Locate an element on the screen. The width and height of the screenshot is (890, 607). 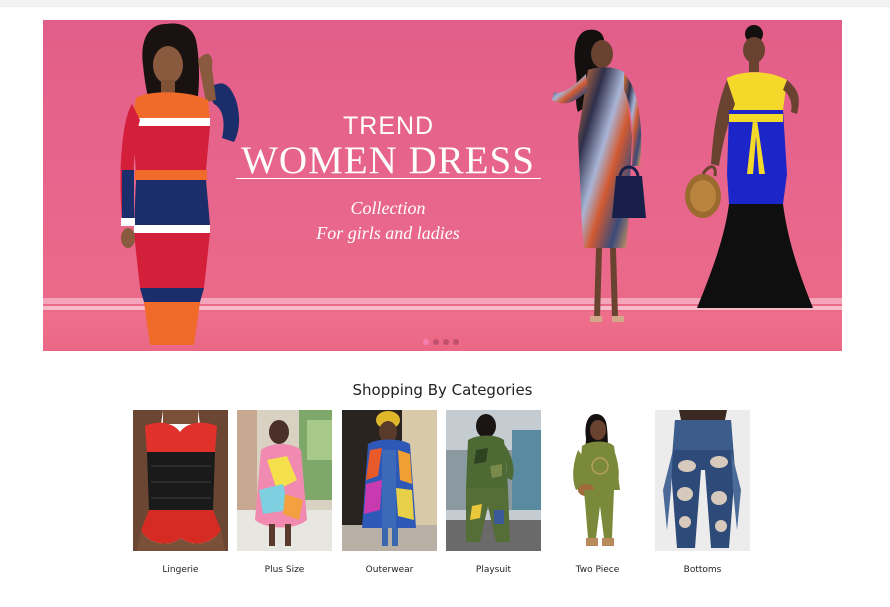
category-label: Plus Size is located at coordinates (284, 570).